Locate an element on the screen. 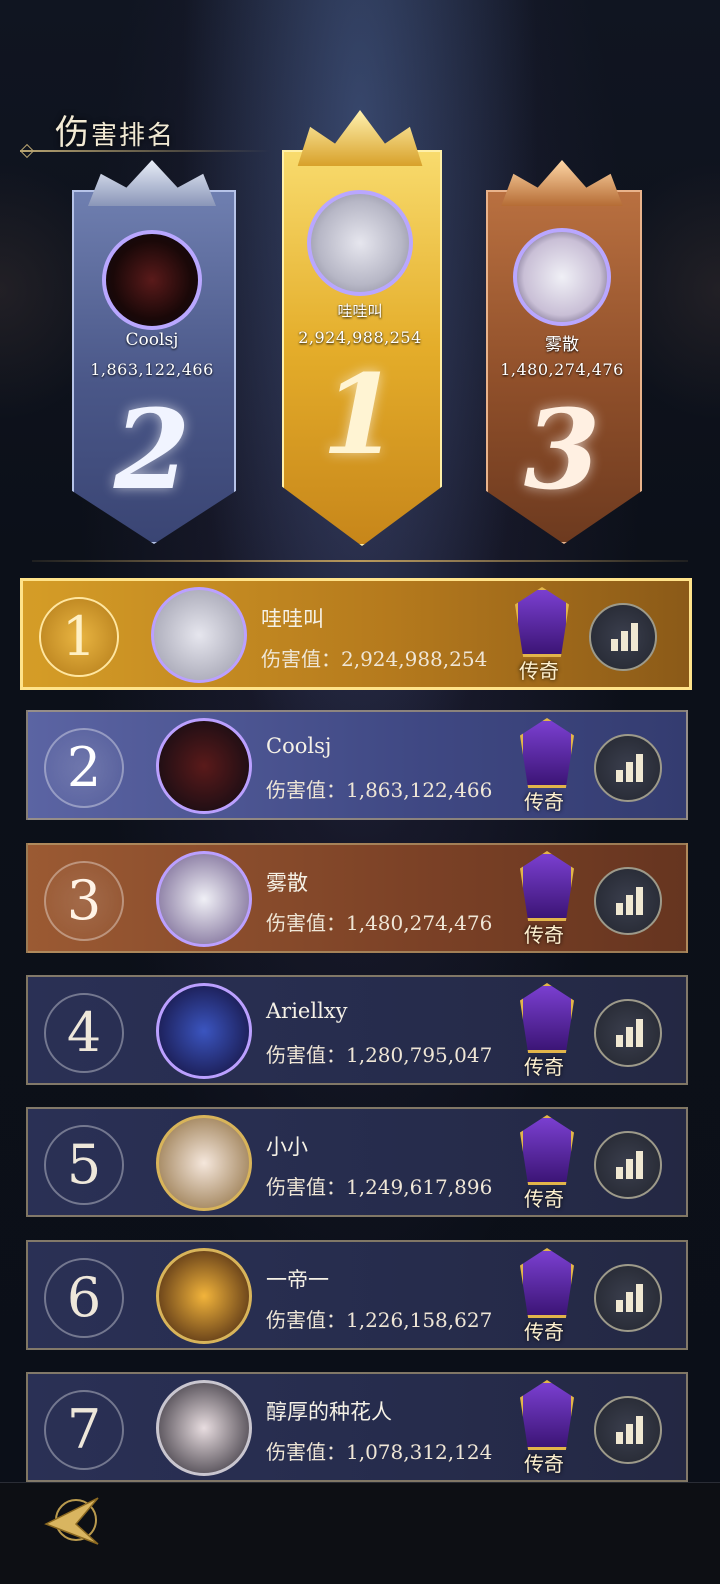  ranking-row: 1 哇哇叫 伤害值：2,924,988,254 传奇 is located at coordinates (356, 634).